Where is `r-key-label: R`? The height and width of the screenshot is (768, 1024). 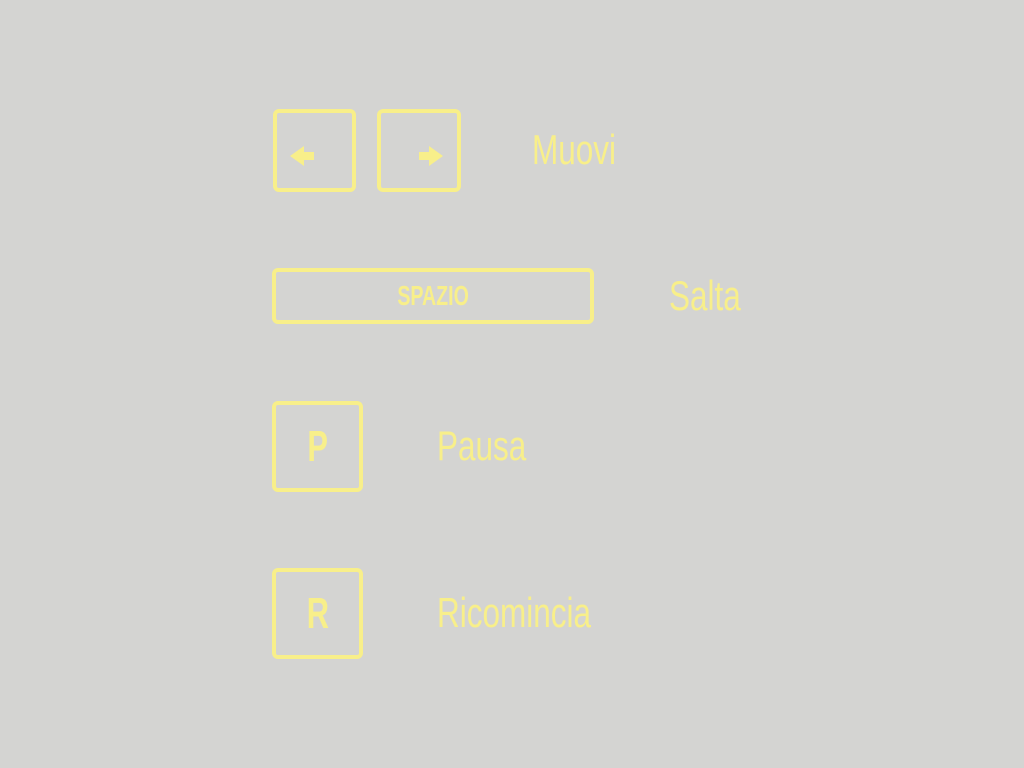
r-key-label: R is located at coordinates (317, 613).